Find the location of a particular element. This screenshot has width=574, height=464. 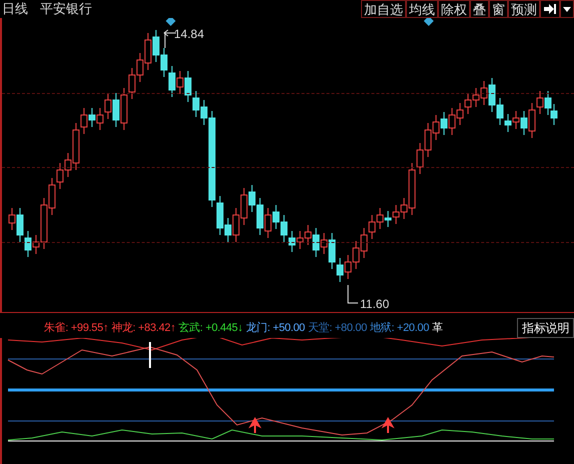

dropdown-button is located at coordinates (567, 9).